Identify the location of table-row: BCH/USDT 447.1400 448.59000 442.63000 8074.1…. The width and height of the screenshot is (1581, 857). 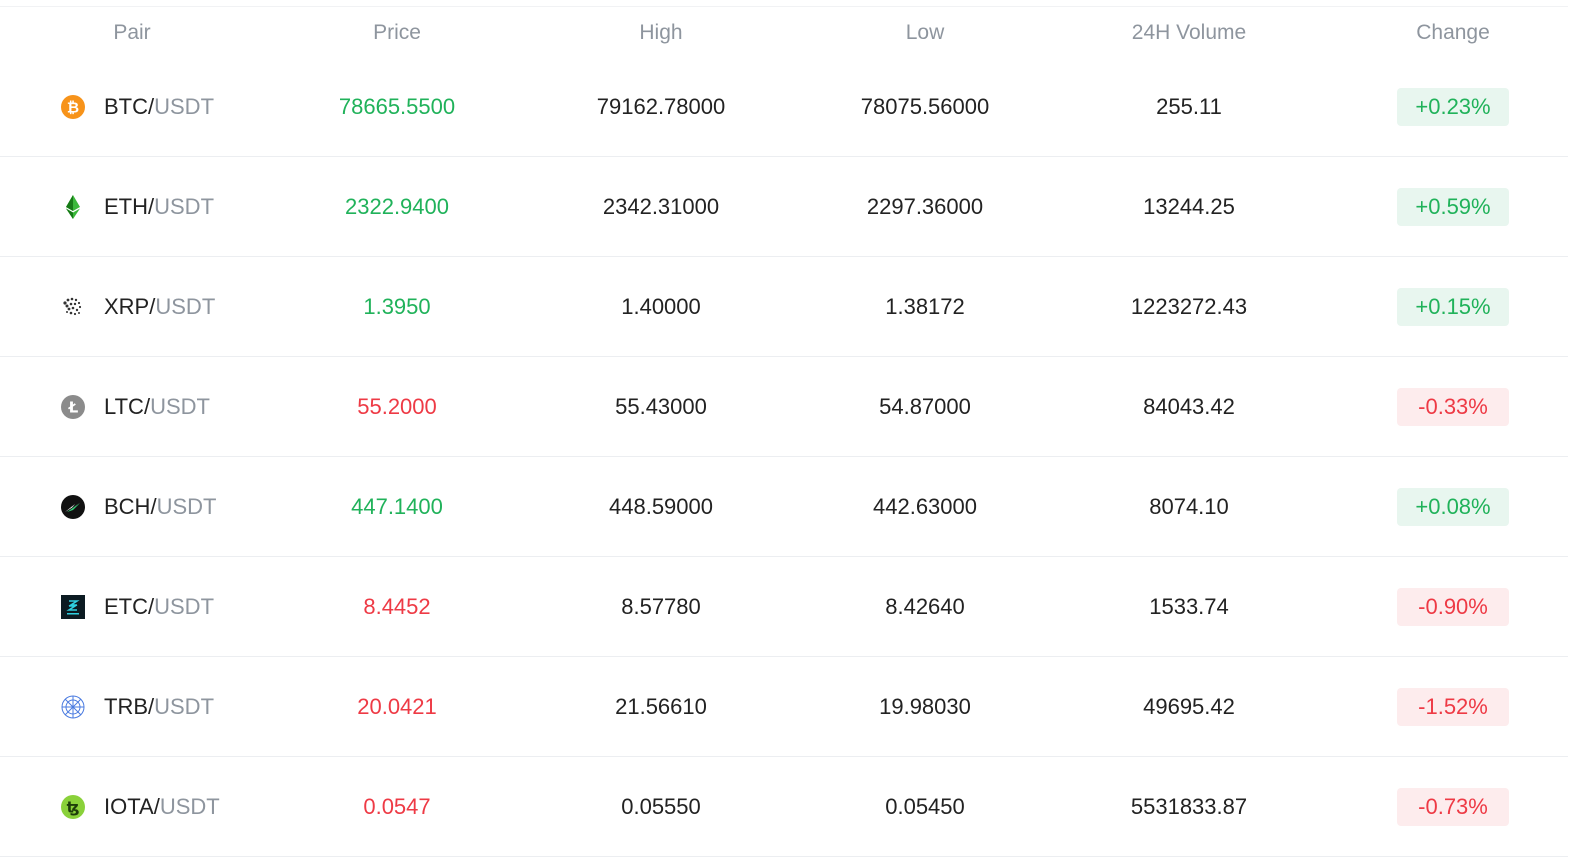
(784, 507).